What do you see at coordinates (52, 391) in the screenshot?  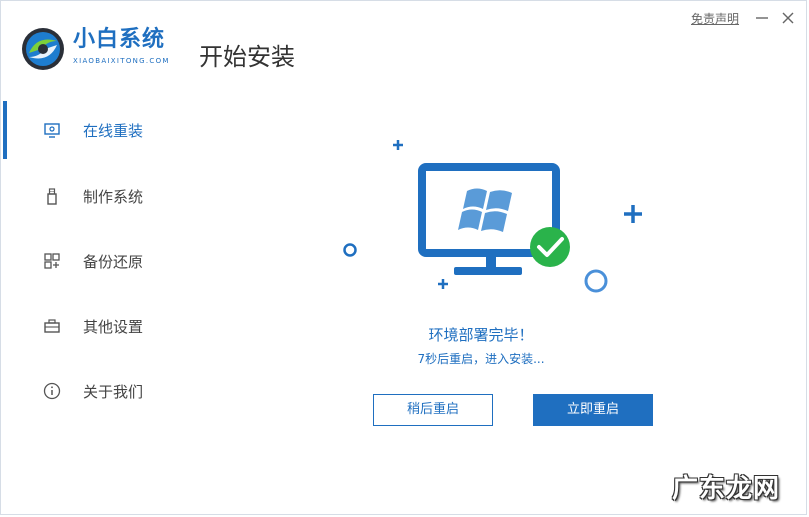 I see `info-icon` at bounding box center [52, 391].